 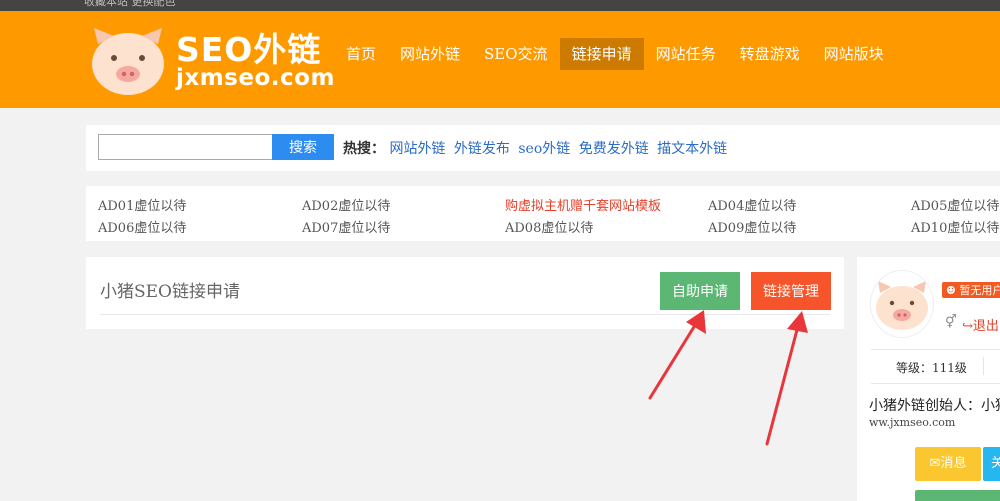 What do you see at coordinates (951, 290) in the screenshot?
I see `user-icon: ☻` at bounding box center [951, 290].